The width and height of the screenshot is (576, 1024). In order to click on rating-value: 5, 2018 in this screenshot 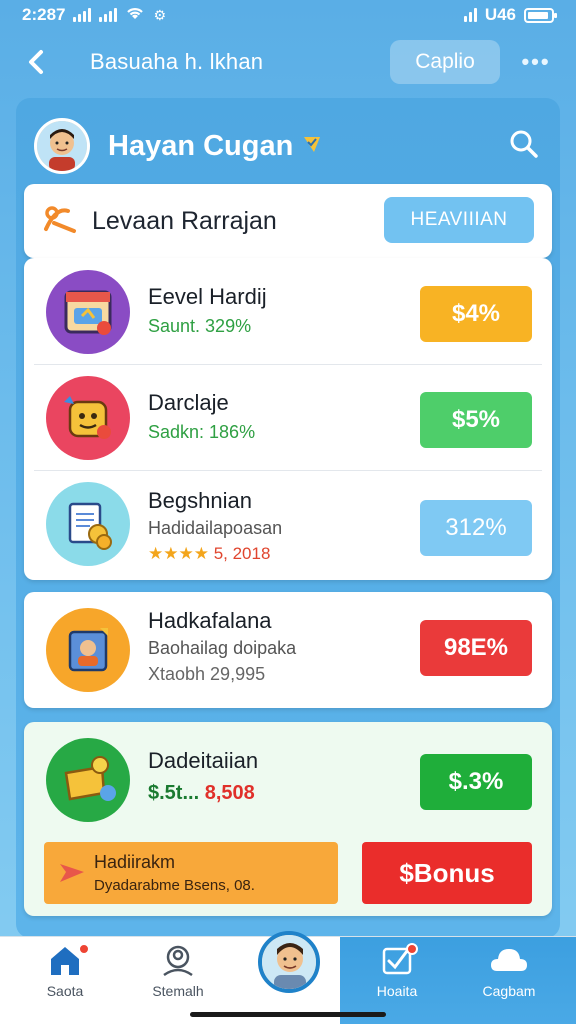, I will do `click(242, 553)`.